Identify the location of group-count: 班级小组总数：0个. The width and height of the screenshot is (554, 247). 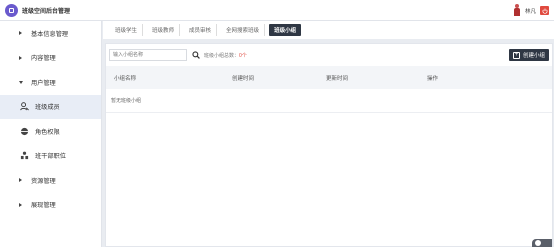
(225, 55).